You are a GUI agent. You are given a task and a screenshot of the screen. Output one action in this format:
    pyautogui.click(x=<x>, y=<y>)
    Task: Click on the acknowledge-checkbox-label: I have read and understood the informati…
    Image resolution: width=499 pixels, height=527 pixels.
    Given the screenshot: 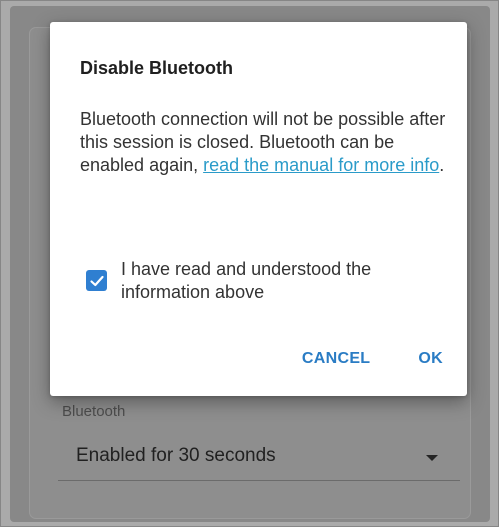 What is the action you would take?
    pyautogui.click(x=246, y=280)
    